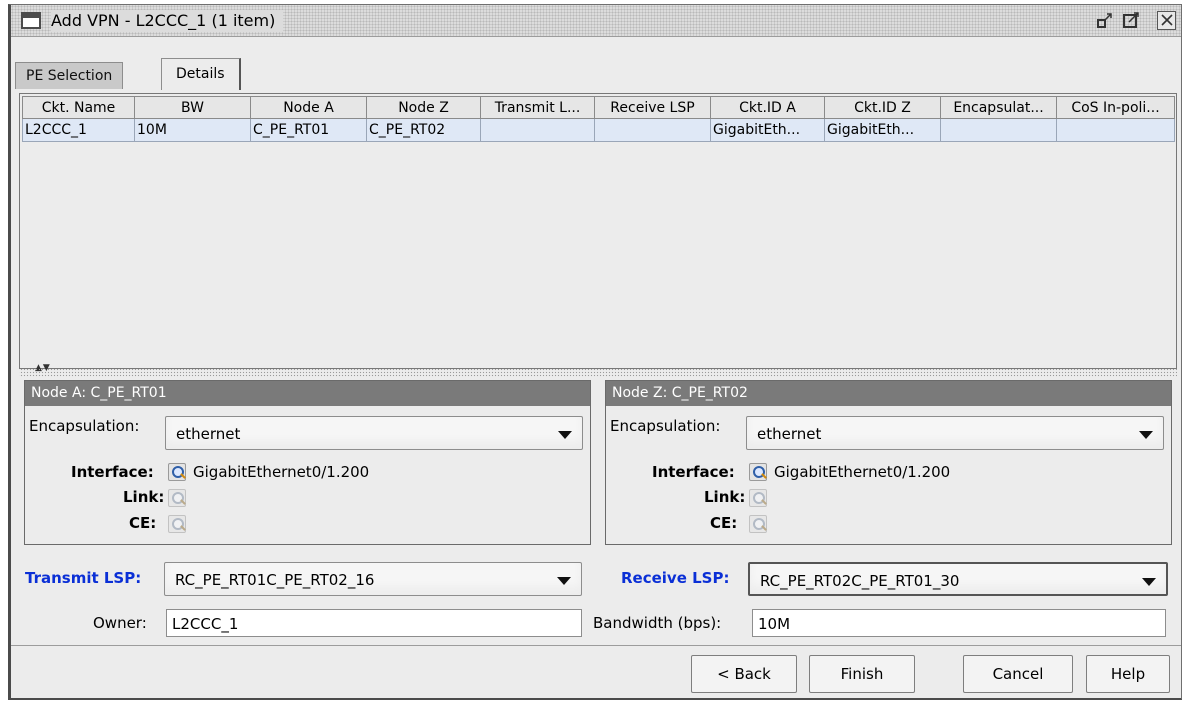  I want to click on node-z-ce-label: CE:, so click(724, 523).